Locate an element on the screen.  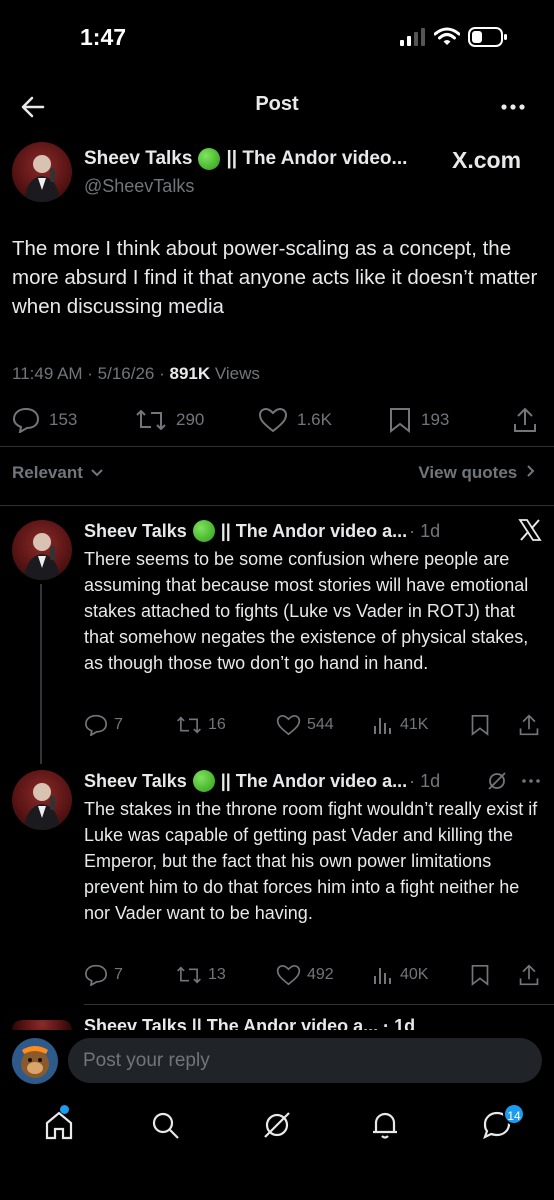
views-count: 40K is located at coordinates (414, 974).